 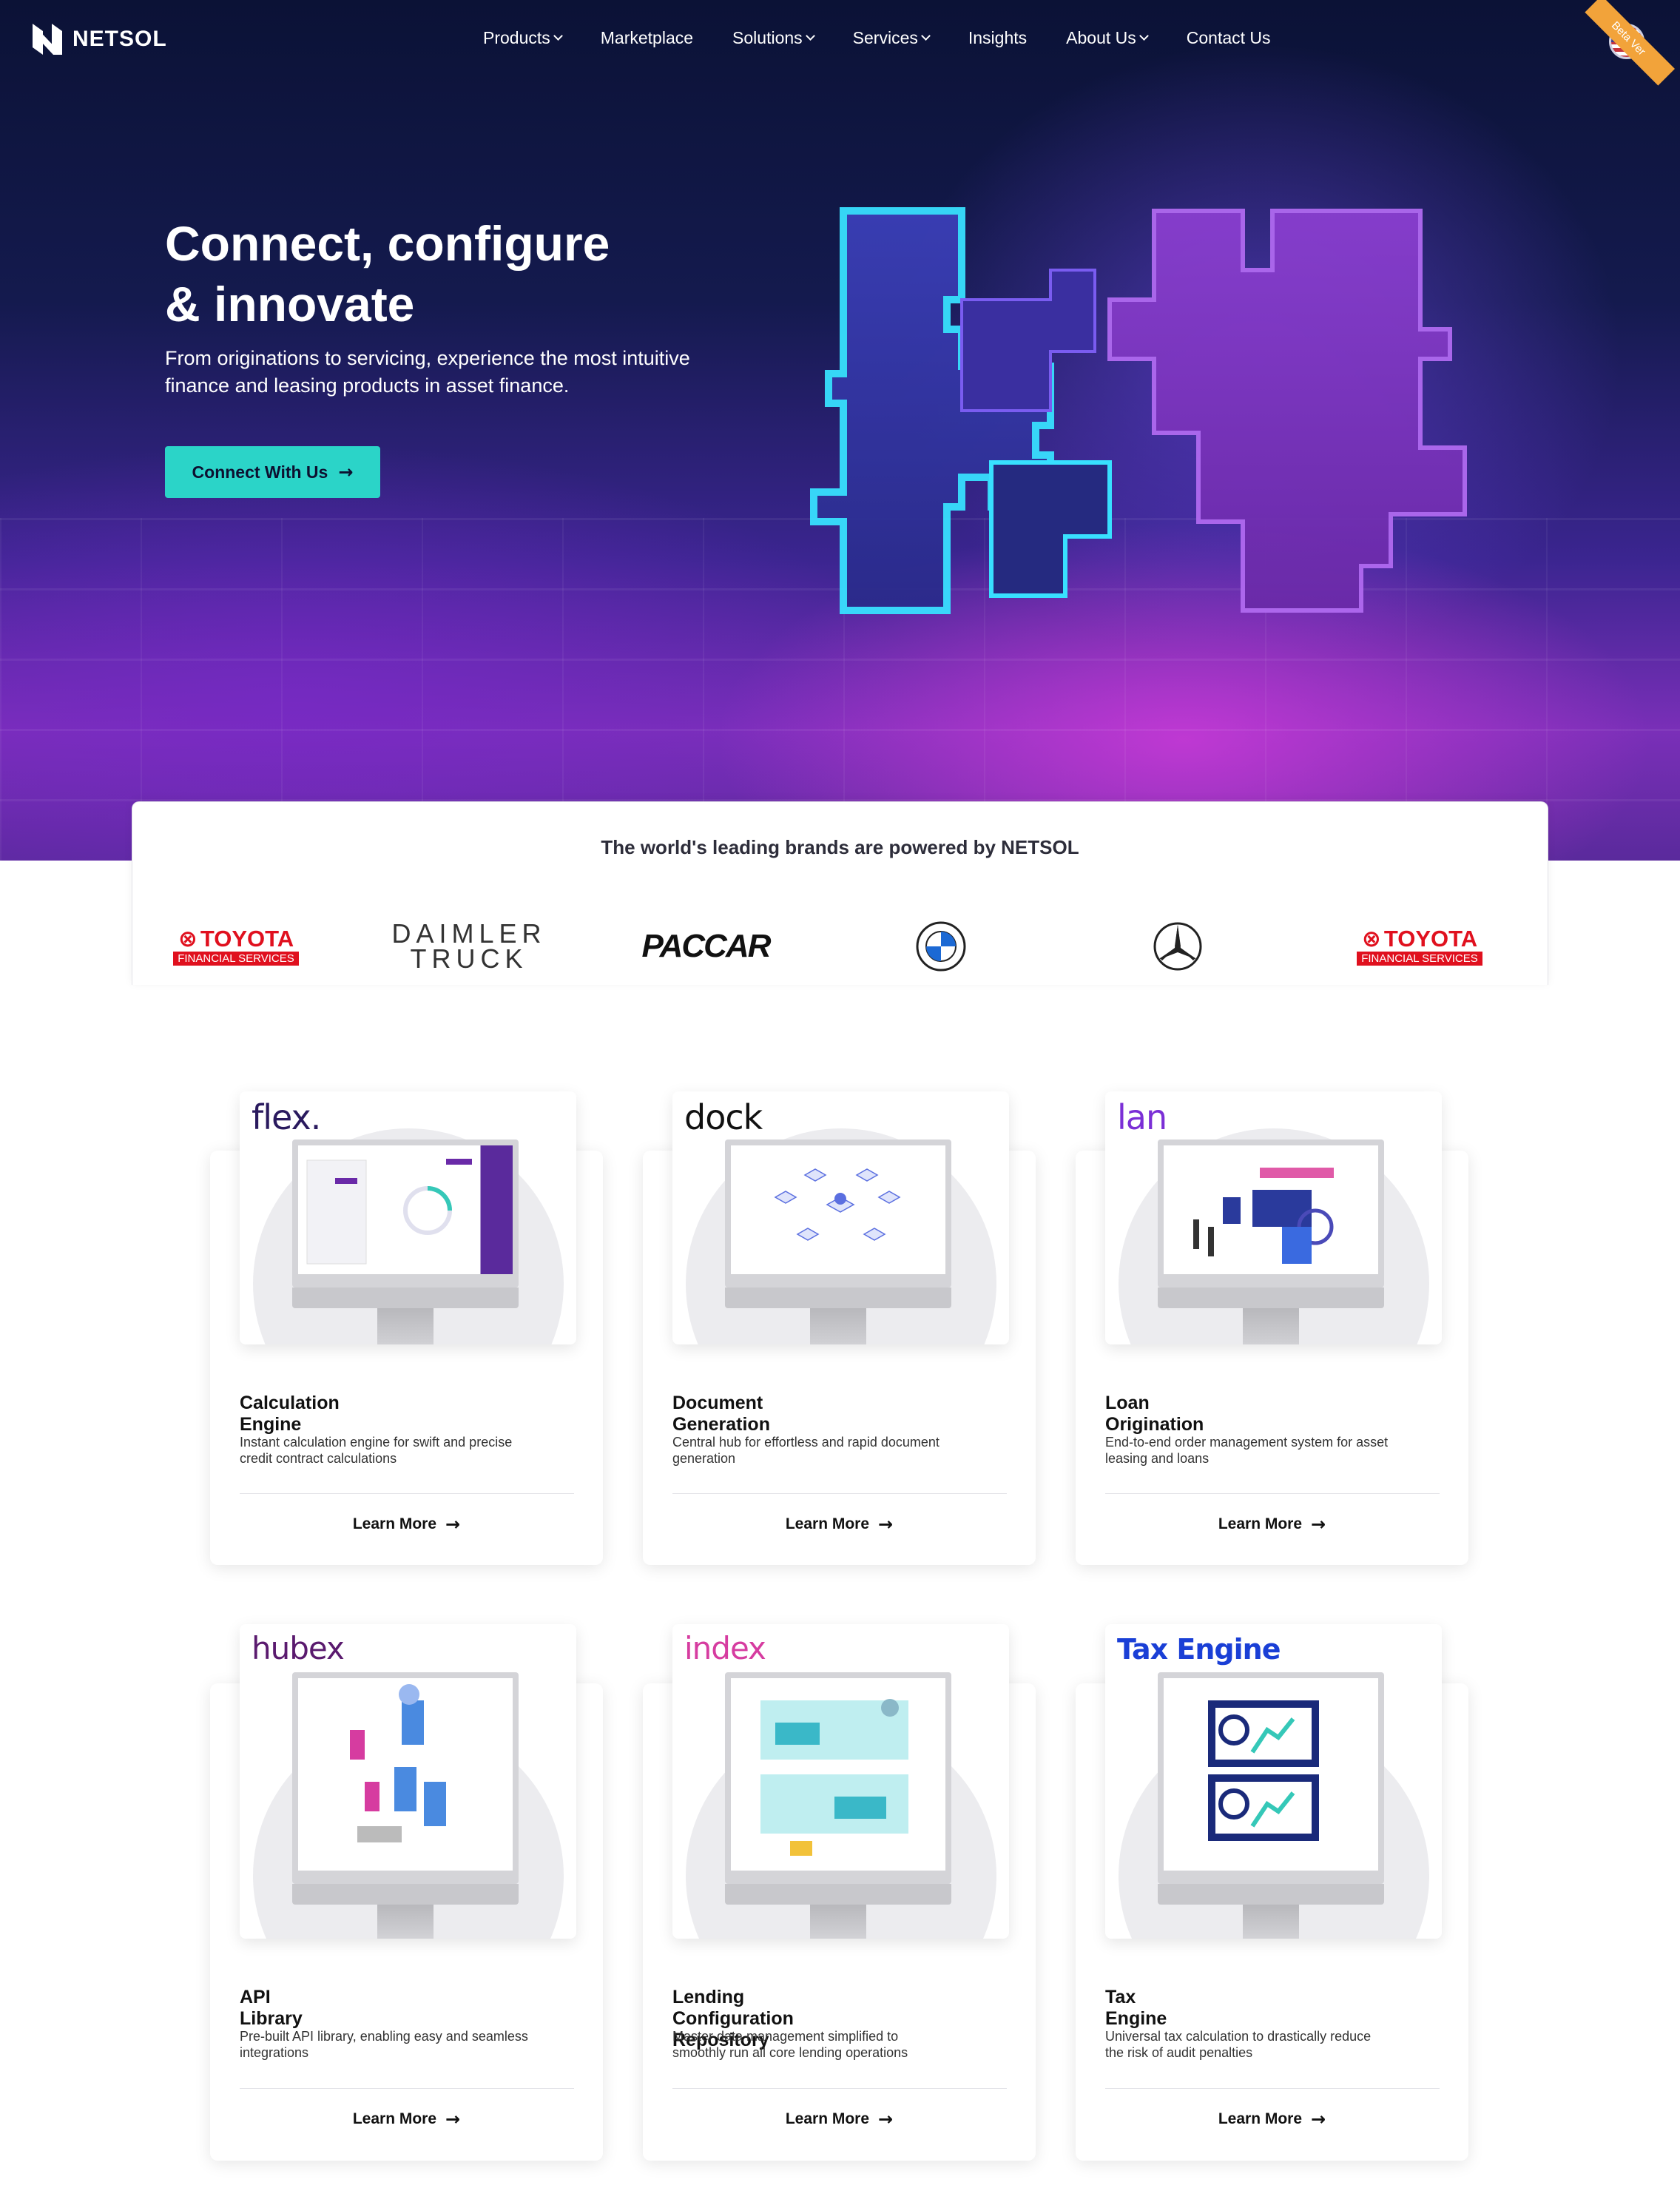 I want to click on repository-illustration, so click(x=834, y=1777).